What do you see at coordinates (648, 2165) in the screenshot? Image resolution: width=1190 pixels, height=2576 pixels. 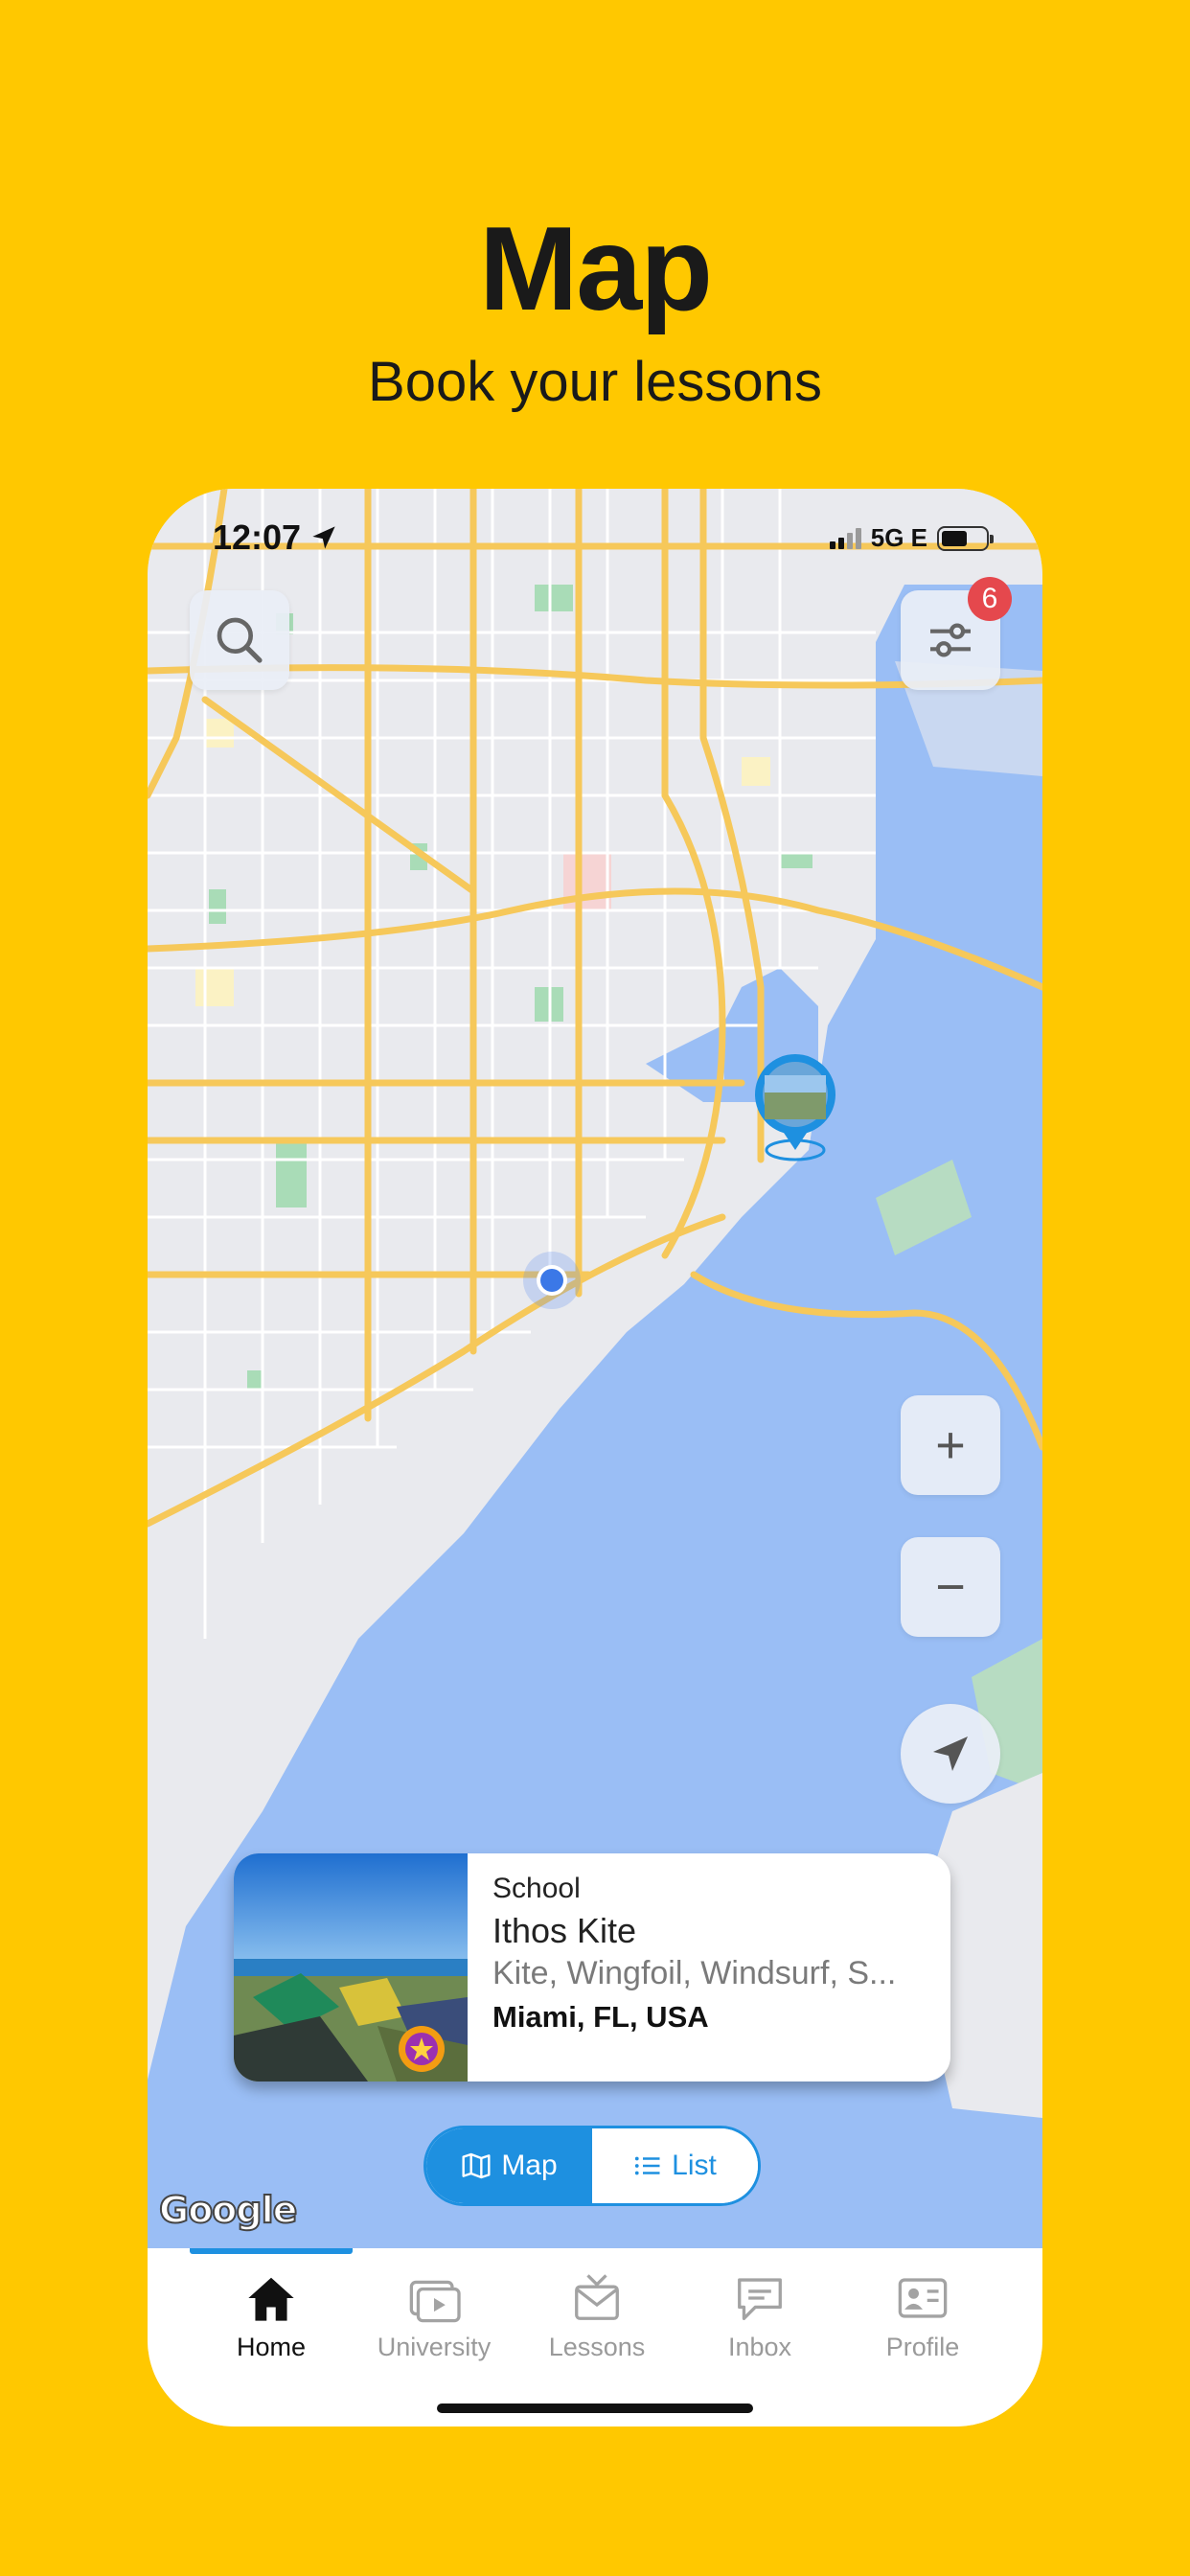 I see `list-icon` at bounding box center [648, 2165].